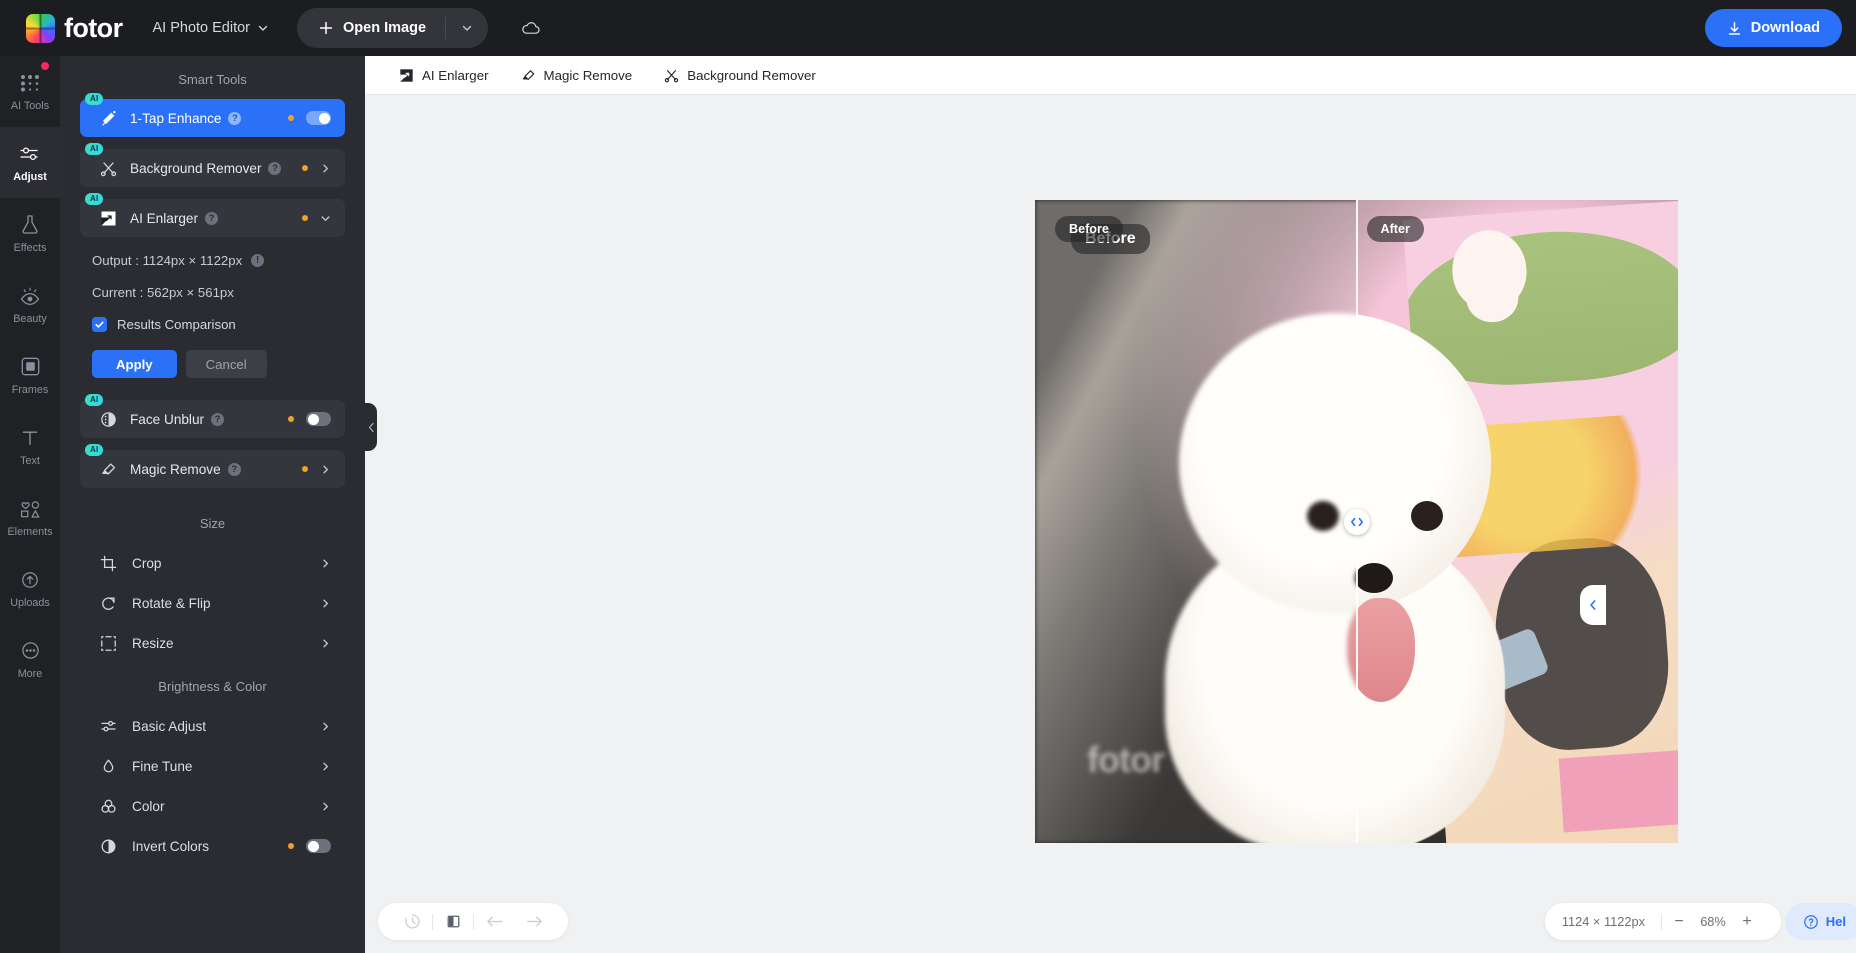  What do you see at coordinates (30, 659) in the screenshot?
I see `sidebar-item-more: More` at bounding box center [30, 659].